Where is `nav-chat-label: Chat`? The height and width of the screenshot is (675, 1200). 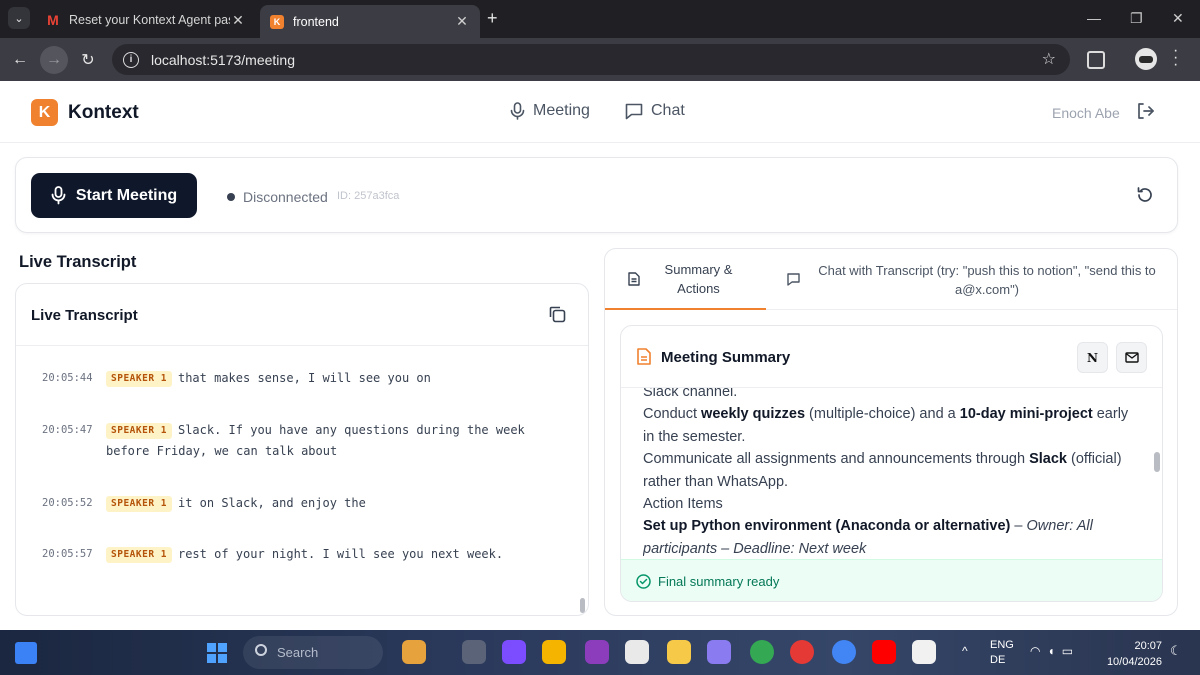
nav-chat-label: Chat is located at coordinates (668, 110).